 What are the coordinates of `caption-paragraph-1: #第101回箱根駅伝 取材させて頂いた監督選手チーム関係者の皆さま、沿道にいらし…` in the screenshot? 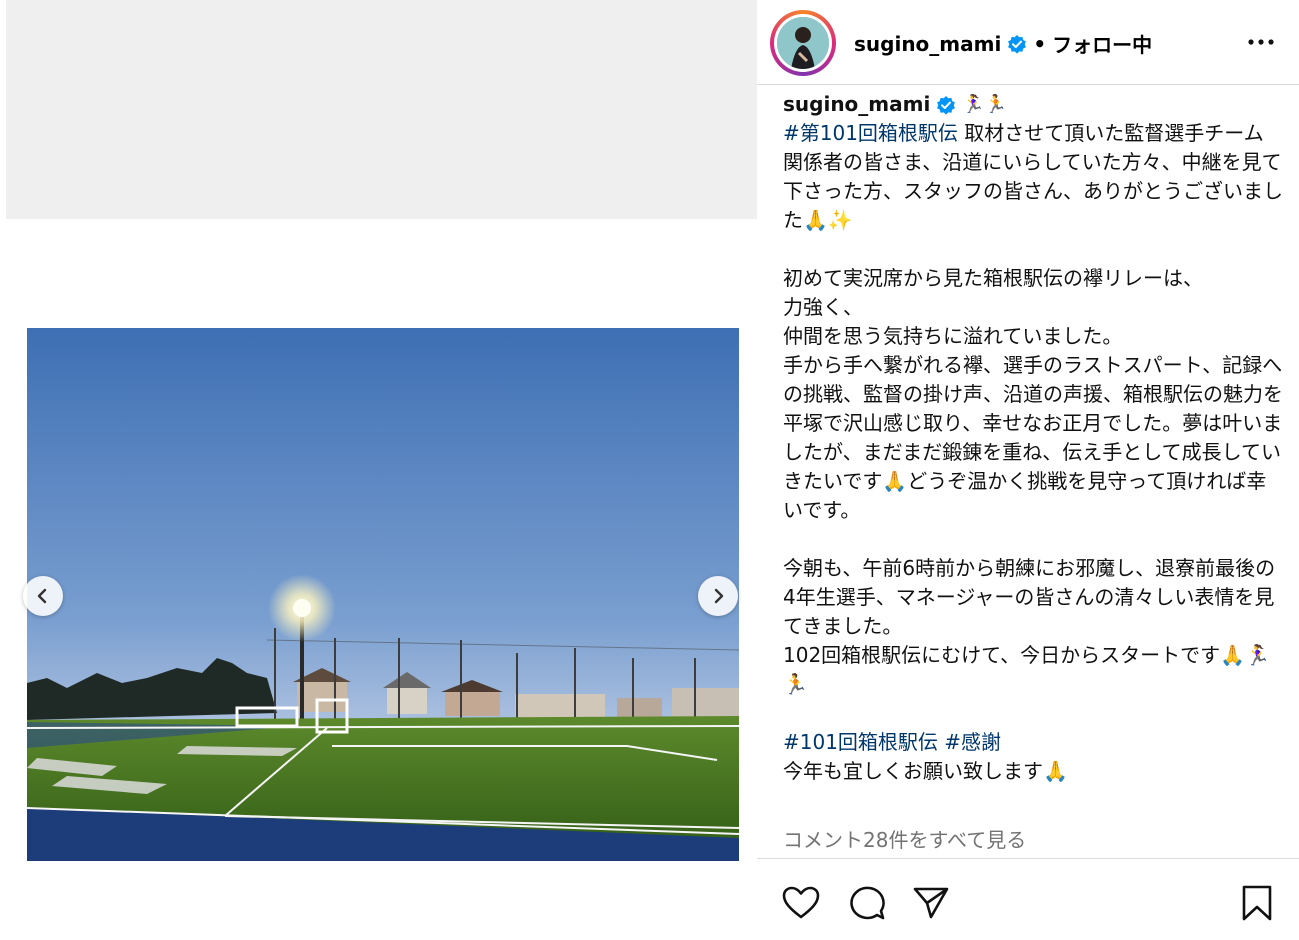 It's located at (1033, 176).